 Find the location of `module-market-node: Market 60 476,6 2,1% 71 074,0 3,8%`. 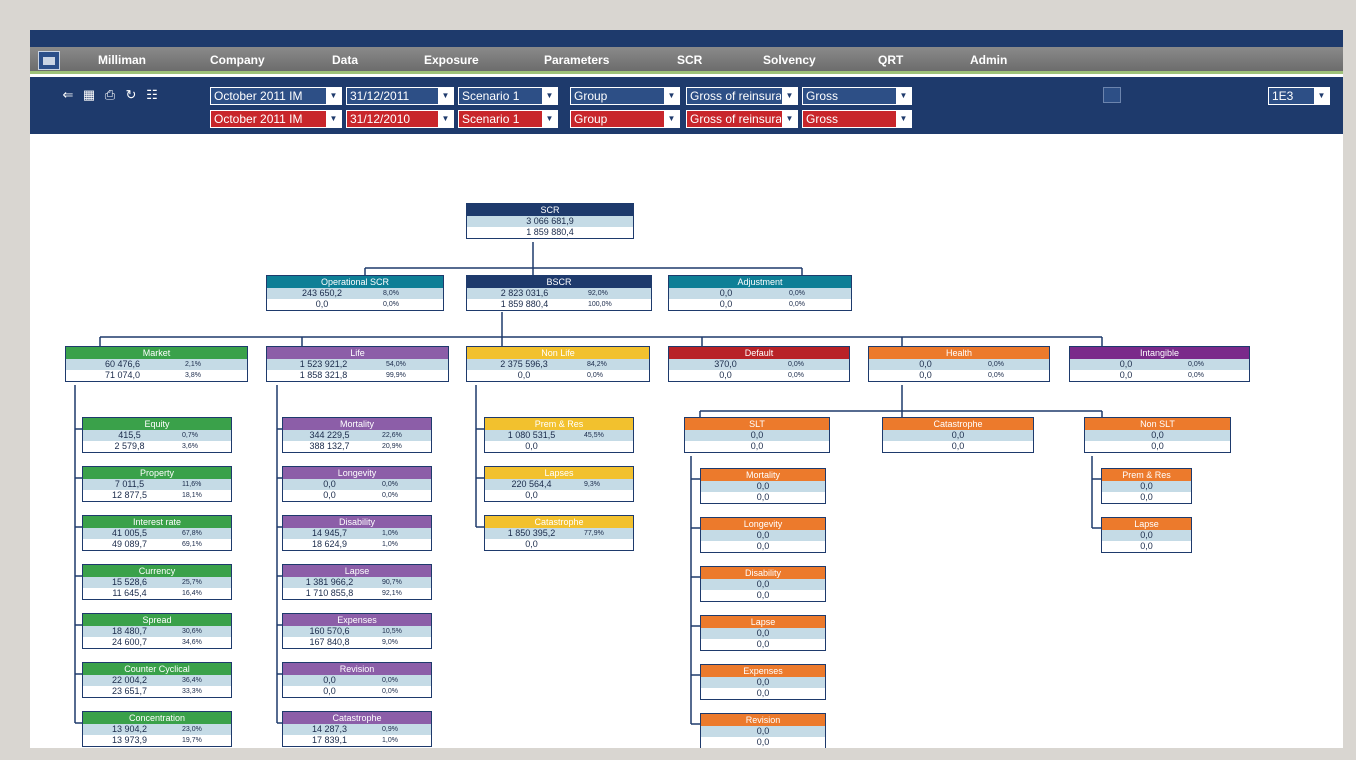

module-market-node: Market 60 476,6 2,1% 71 074,0 3,8% is located at coordinates (156, 364).